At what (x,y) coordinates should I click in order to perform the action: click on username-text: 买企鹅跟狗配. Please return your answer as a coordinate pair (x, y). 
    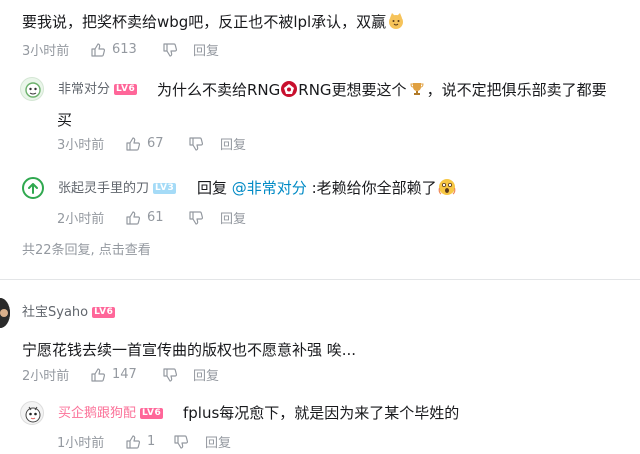
    Looking at the image, I should click on (97, 413).